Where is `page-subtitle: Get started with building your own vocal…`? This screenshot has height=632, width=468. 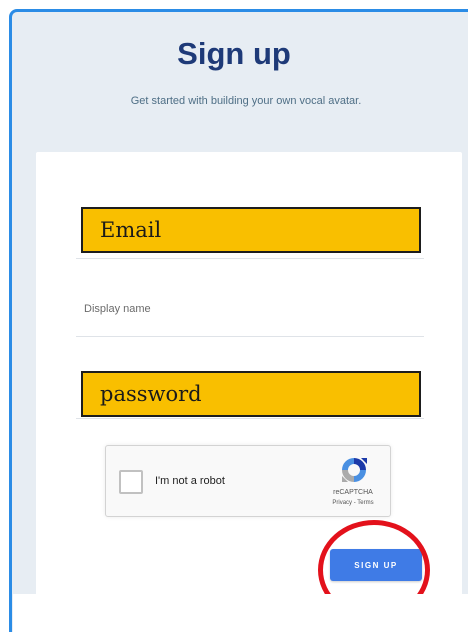
page-subtitle: Get started with building your own vocal… is located at coordinates (246, 101).